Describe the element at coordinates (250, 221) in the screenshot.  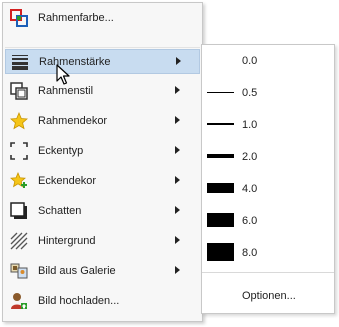
I see `line-weight-value: 6.0` at that location.